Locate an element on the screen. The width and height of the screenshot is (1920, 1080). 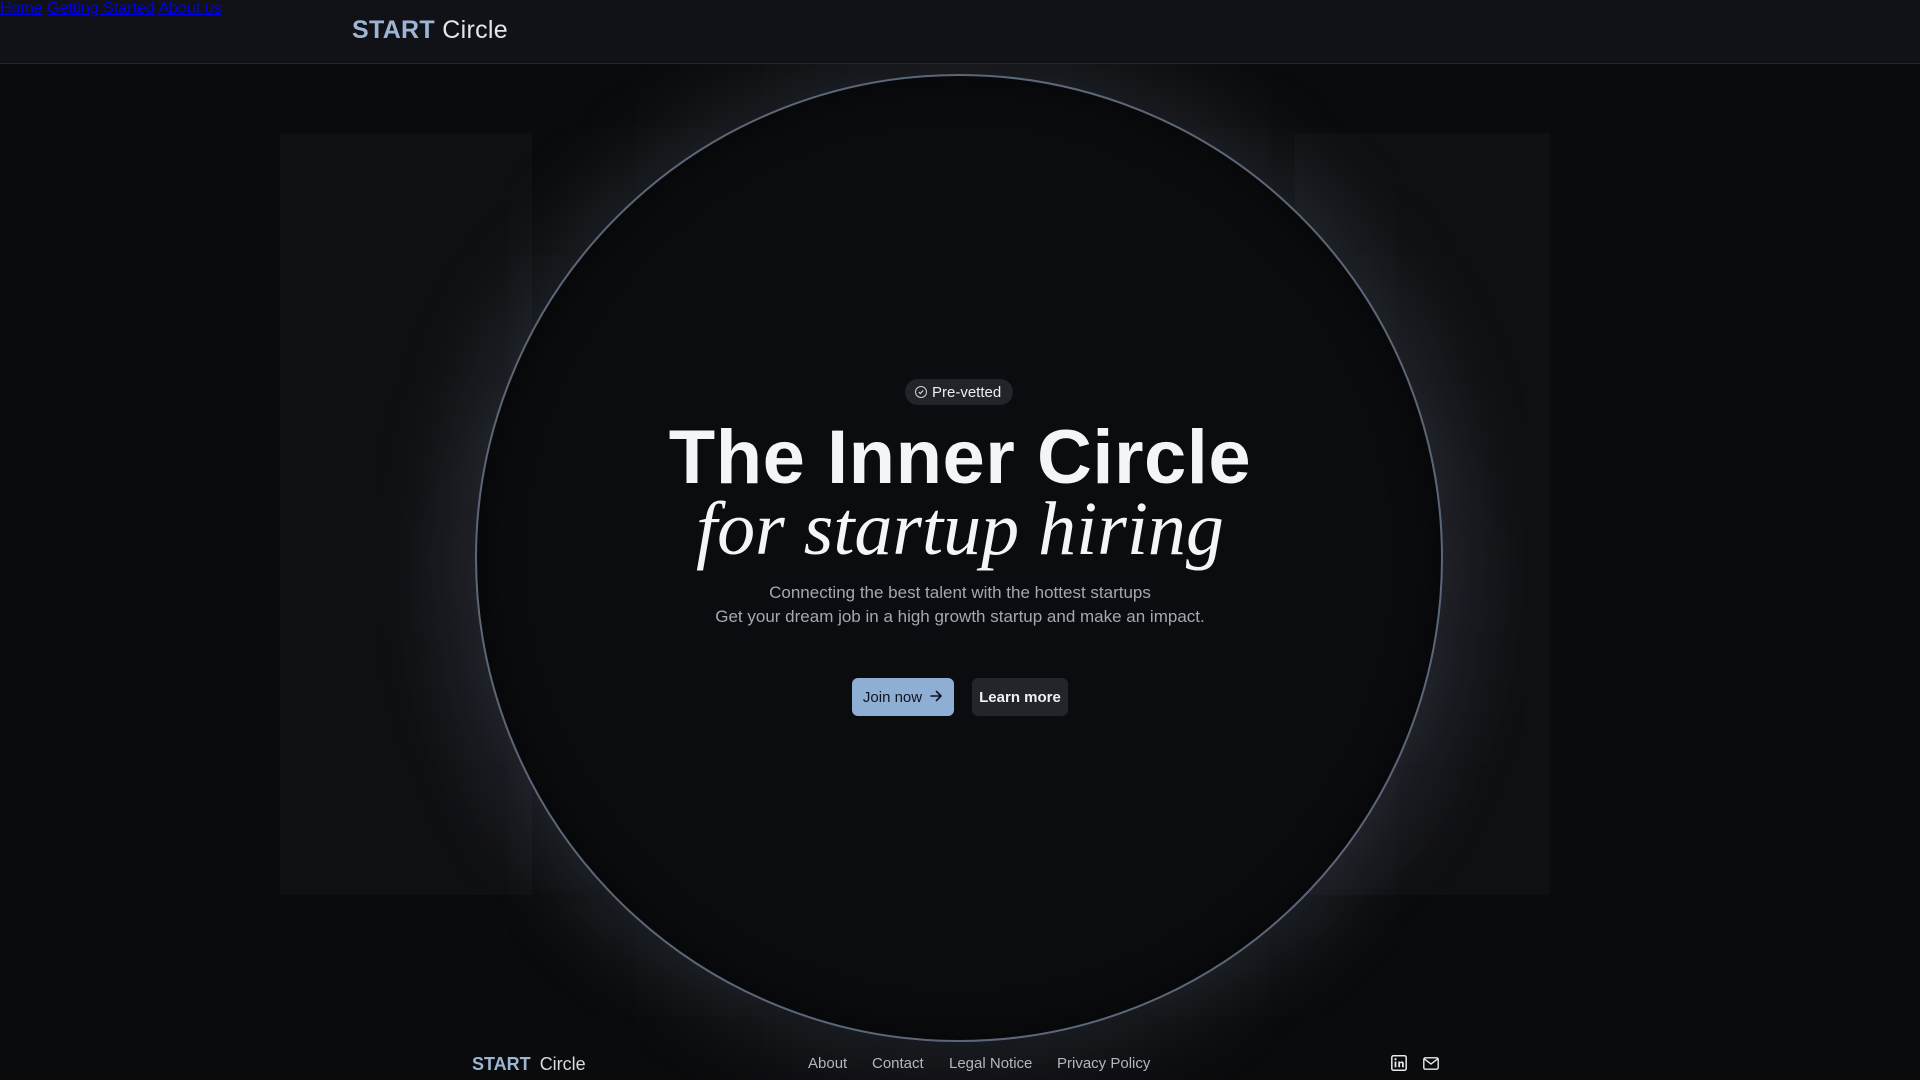
nav-getting-started: Getting Started is located at coordinates (101, 8).